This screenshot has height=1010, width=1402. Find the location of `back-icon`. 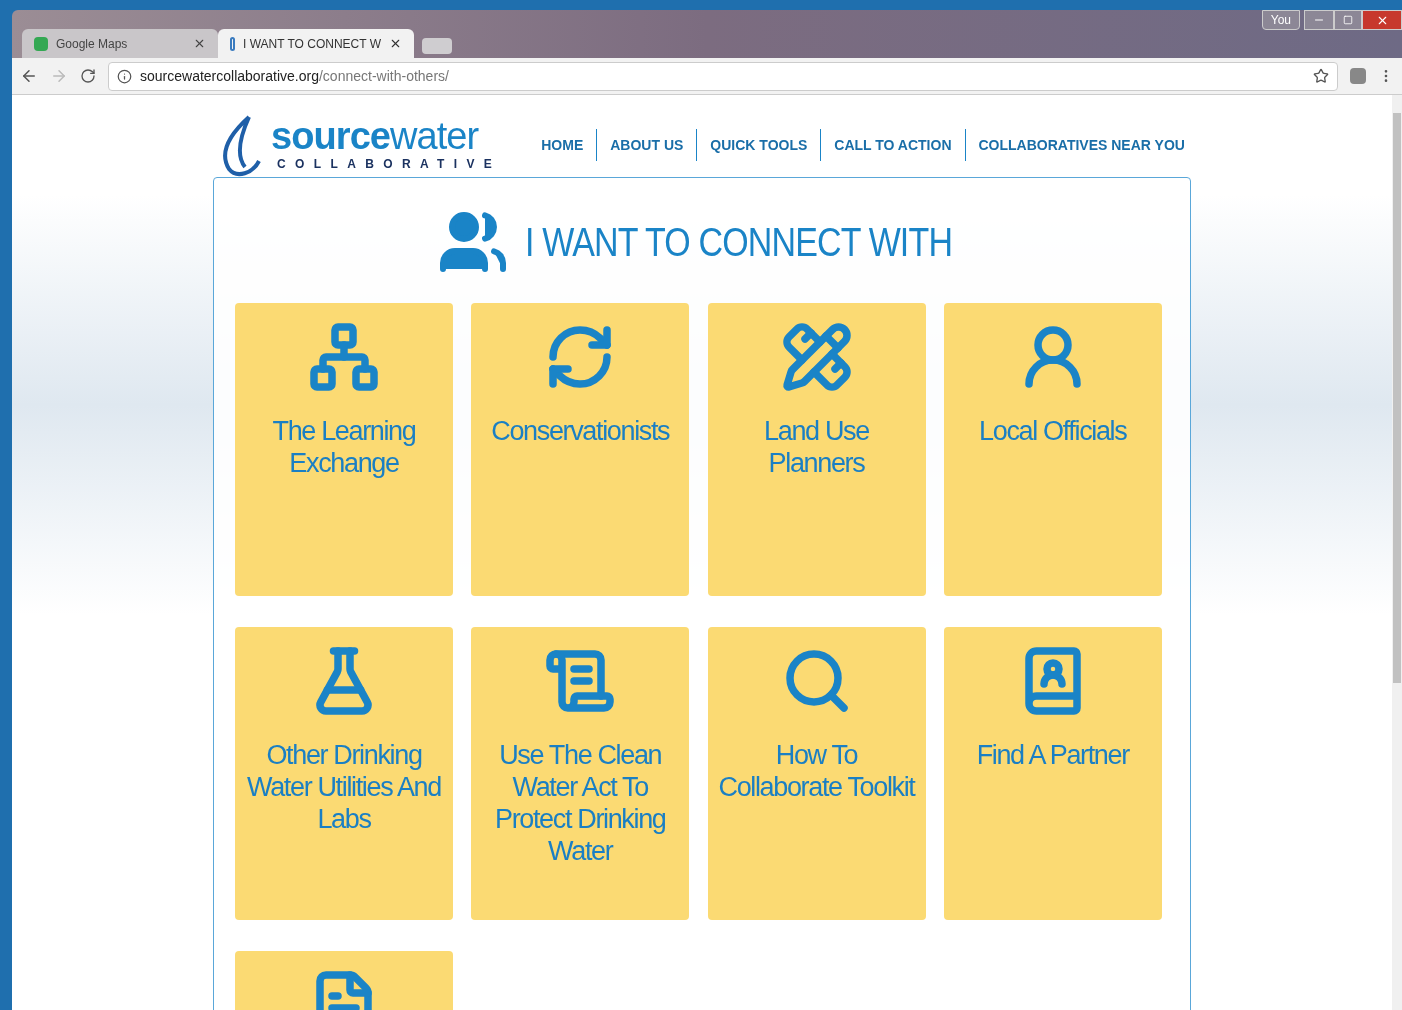

back-icon is located at coordinates (29, 76).